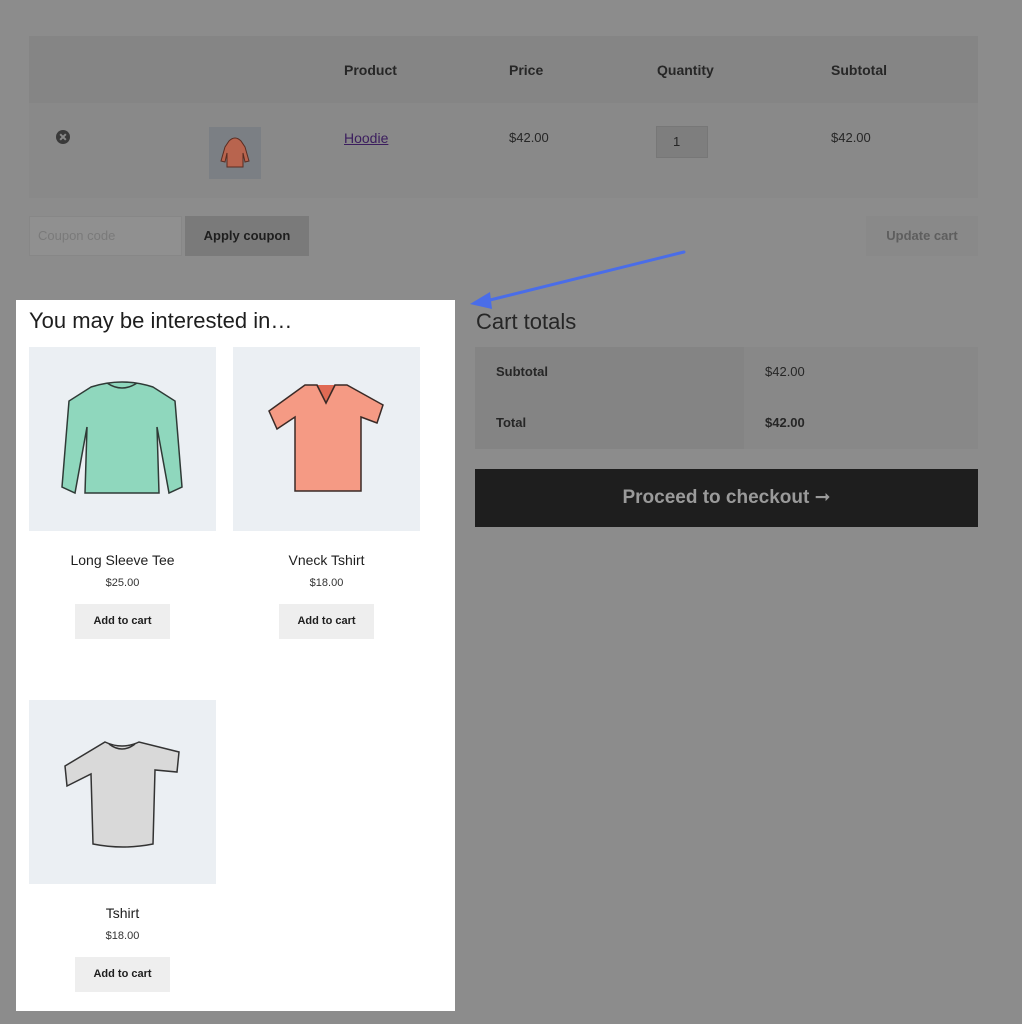 This screenshot has height=1024, width=1022. What do you see at coordinates (247, 236) in the screenshot?
I see `apply-coupon-button: Apply coupon` at bounding box center [247, 236].